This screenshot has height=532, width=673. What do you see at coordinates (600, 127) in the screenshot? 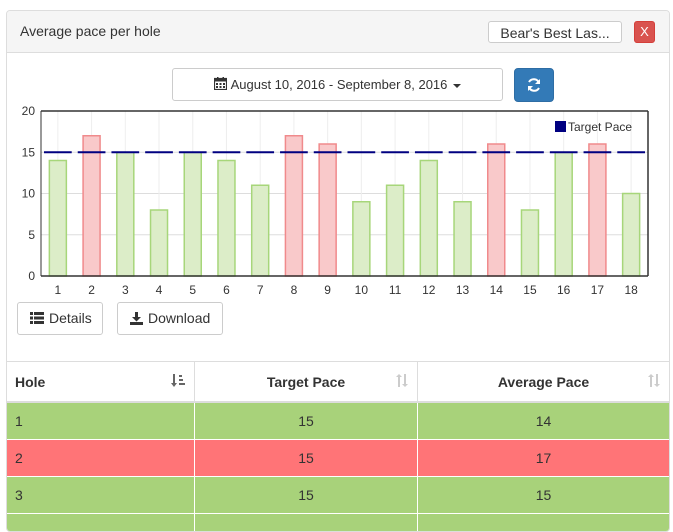
I see `legend-label: Target Pace` at bounding box center [600, 127].